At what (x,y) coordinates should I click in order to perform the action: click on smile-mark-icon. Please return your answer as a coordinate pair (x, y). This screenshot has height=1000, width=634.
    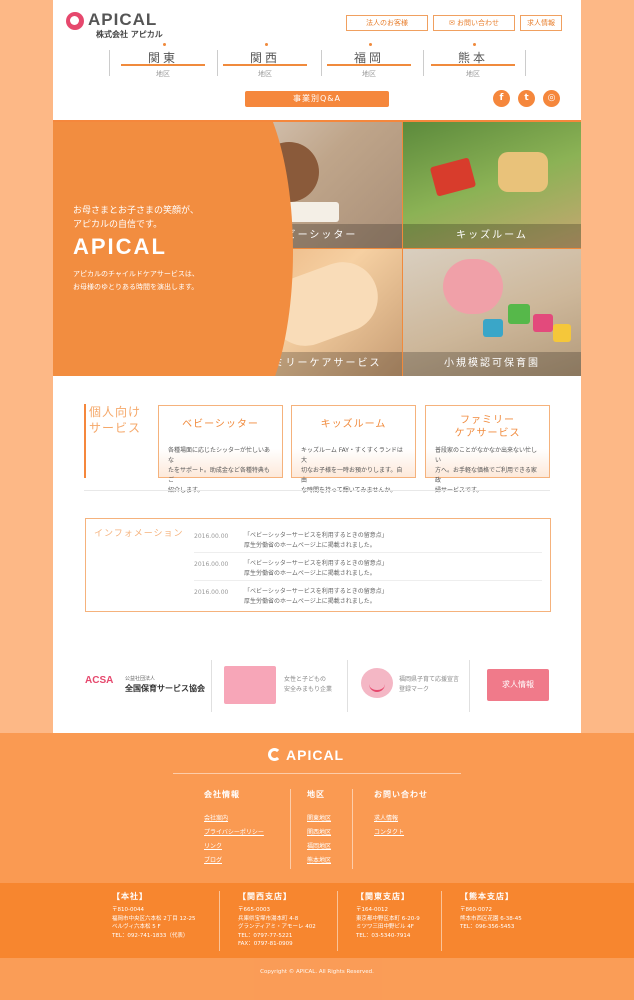
    Looking at the image, I should click on (377, 683).